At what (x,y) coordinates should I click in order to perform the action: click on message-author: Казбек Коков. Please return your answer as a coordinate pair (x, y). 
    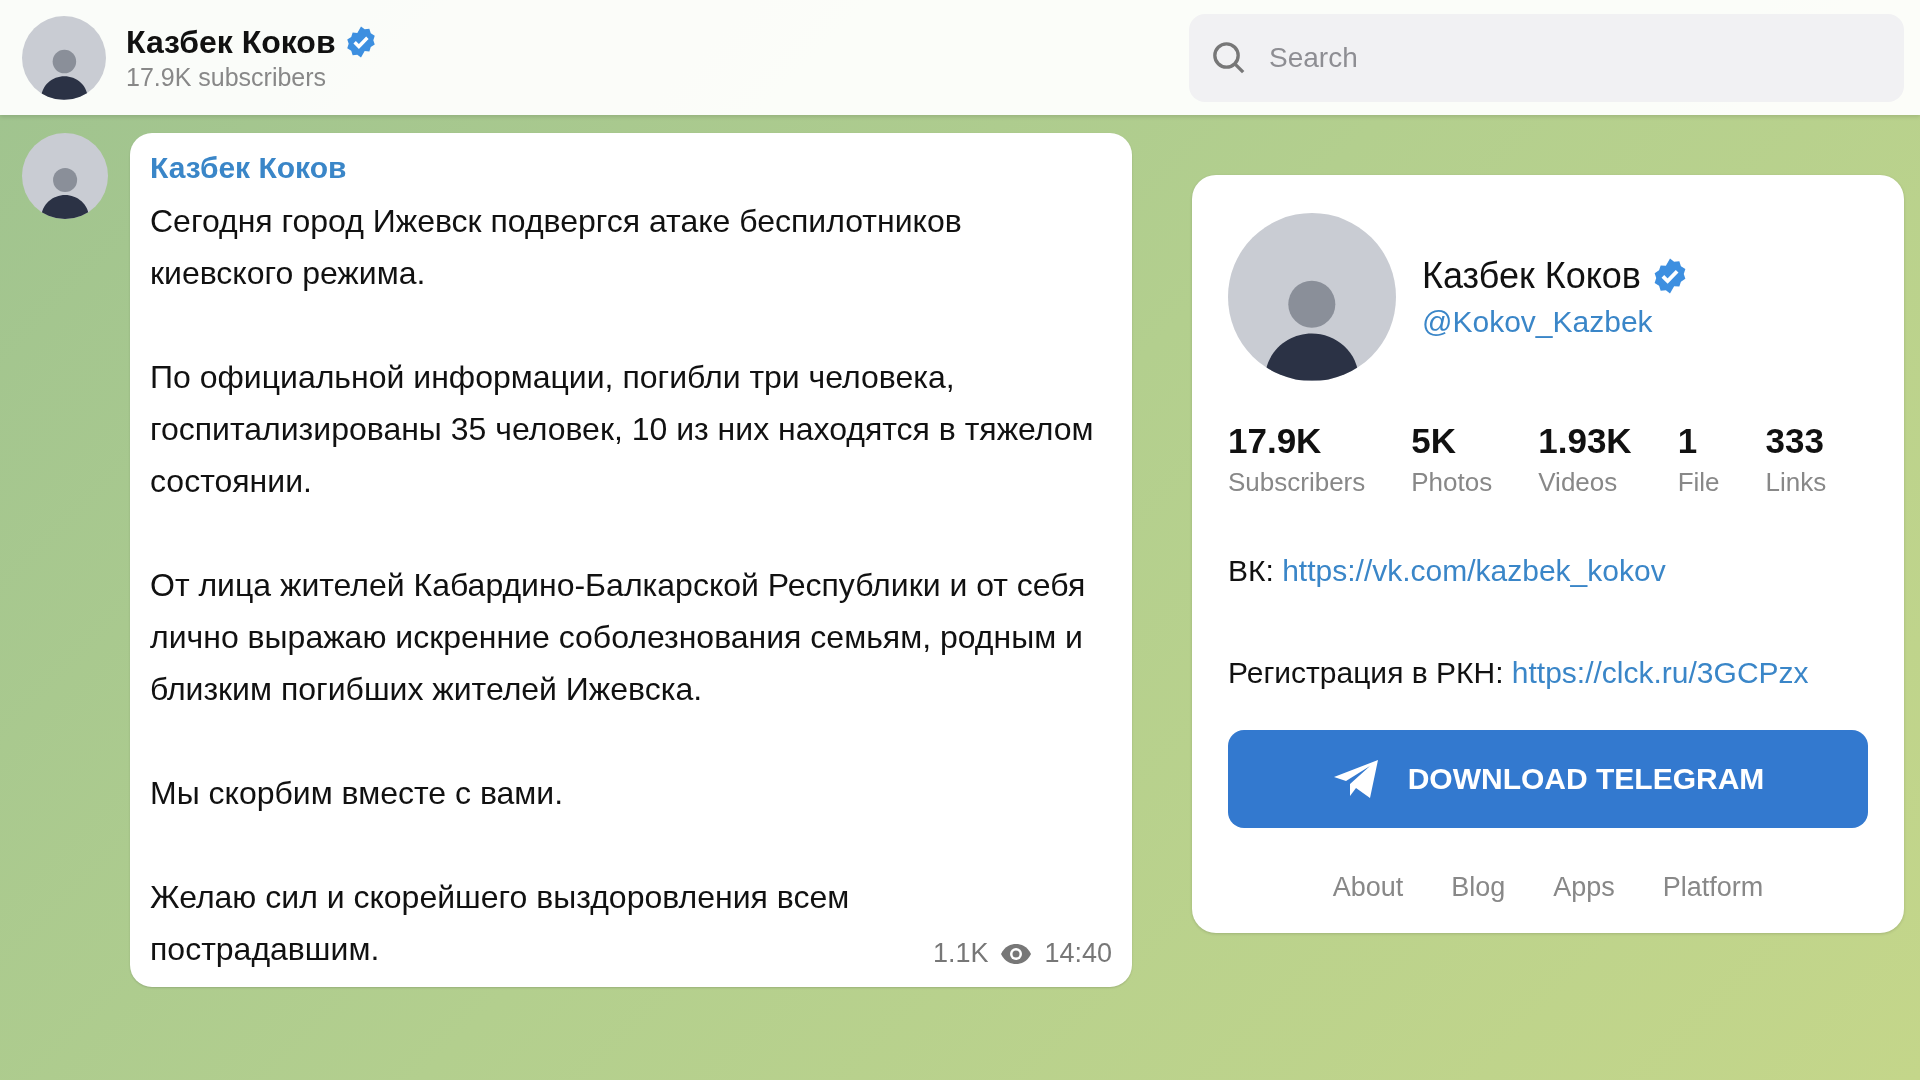
    Looking at the image, I should click on (631, 168).